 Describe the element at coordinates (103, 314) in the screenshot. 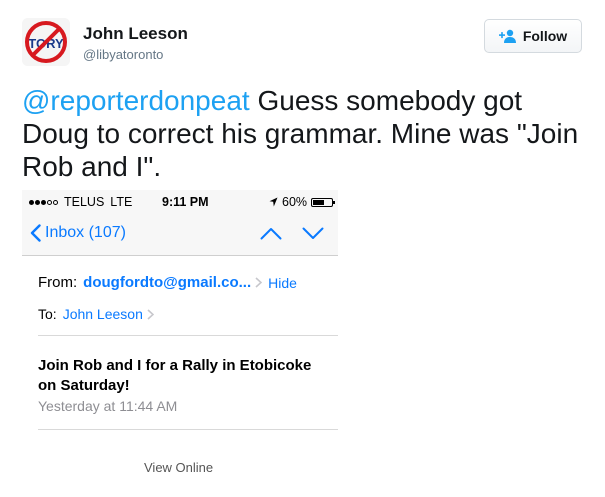

I see `to-recipient: John Leeson` at that location.